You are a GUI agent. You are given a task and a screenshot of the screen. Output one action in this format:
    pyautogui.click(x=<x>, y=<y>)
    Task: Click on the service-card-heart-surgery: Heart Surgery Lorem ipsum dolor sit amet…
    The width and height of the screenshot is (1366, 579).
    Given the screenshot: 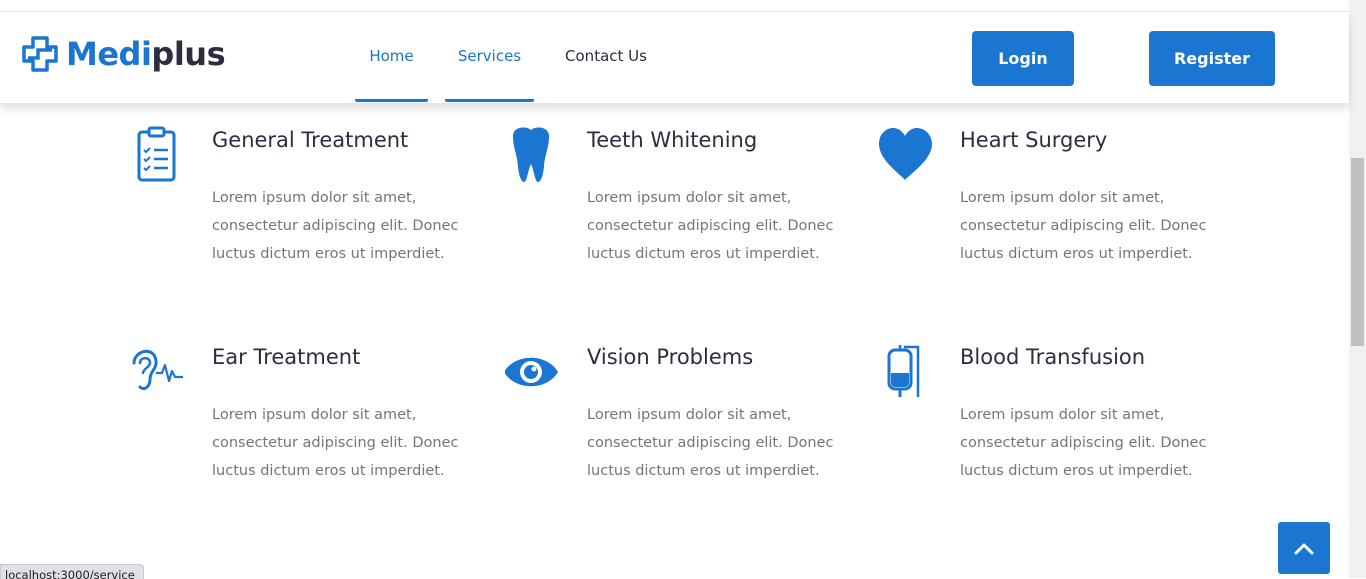 What is the action you would take?
    pyautogui.click(x=1043, y=206)
    